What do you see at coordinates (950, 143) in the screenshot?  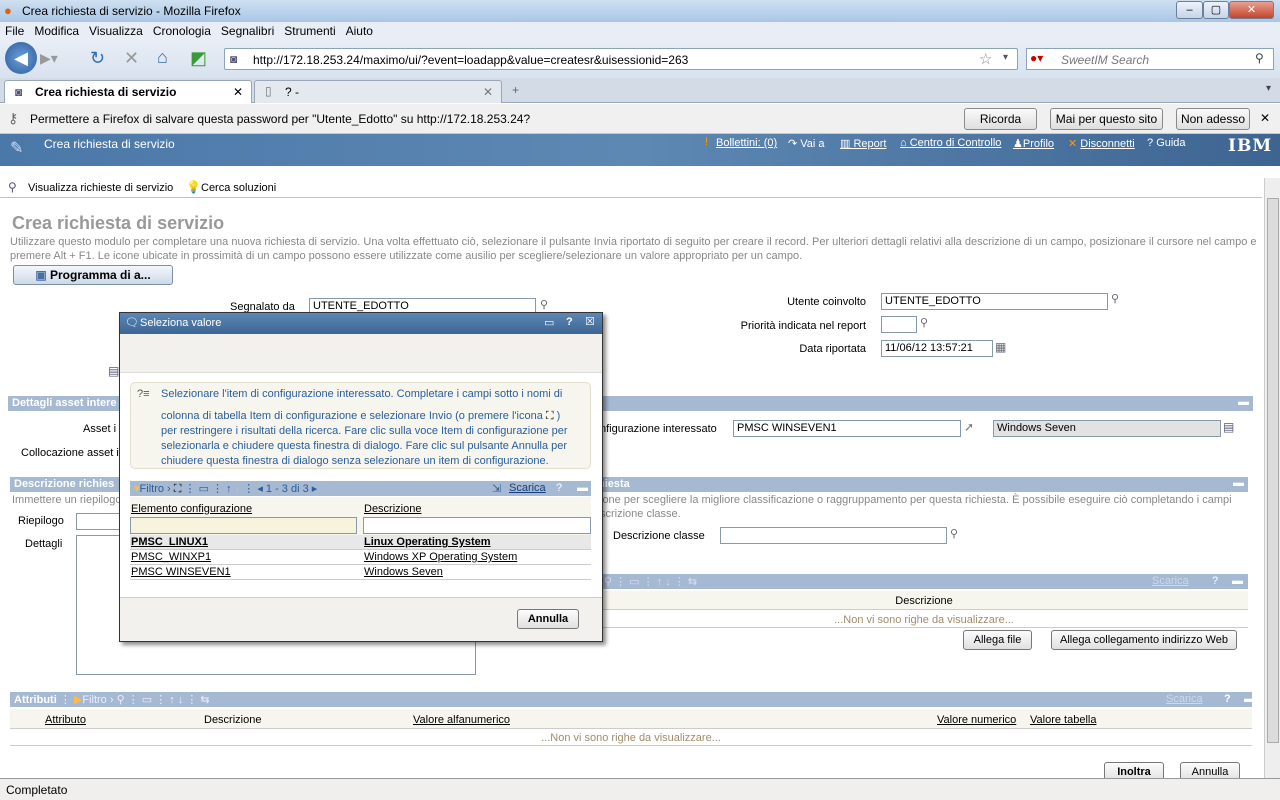 I see `start-center-link: ⌂ Centro di Controllo` at bounding box center [950, 143].